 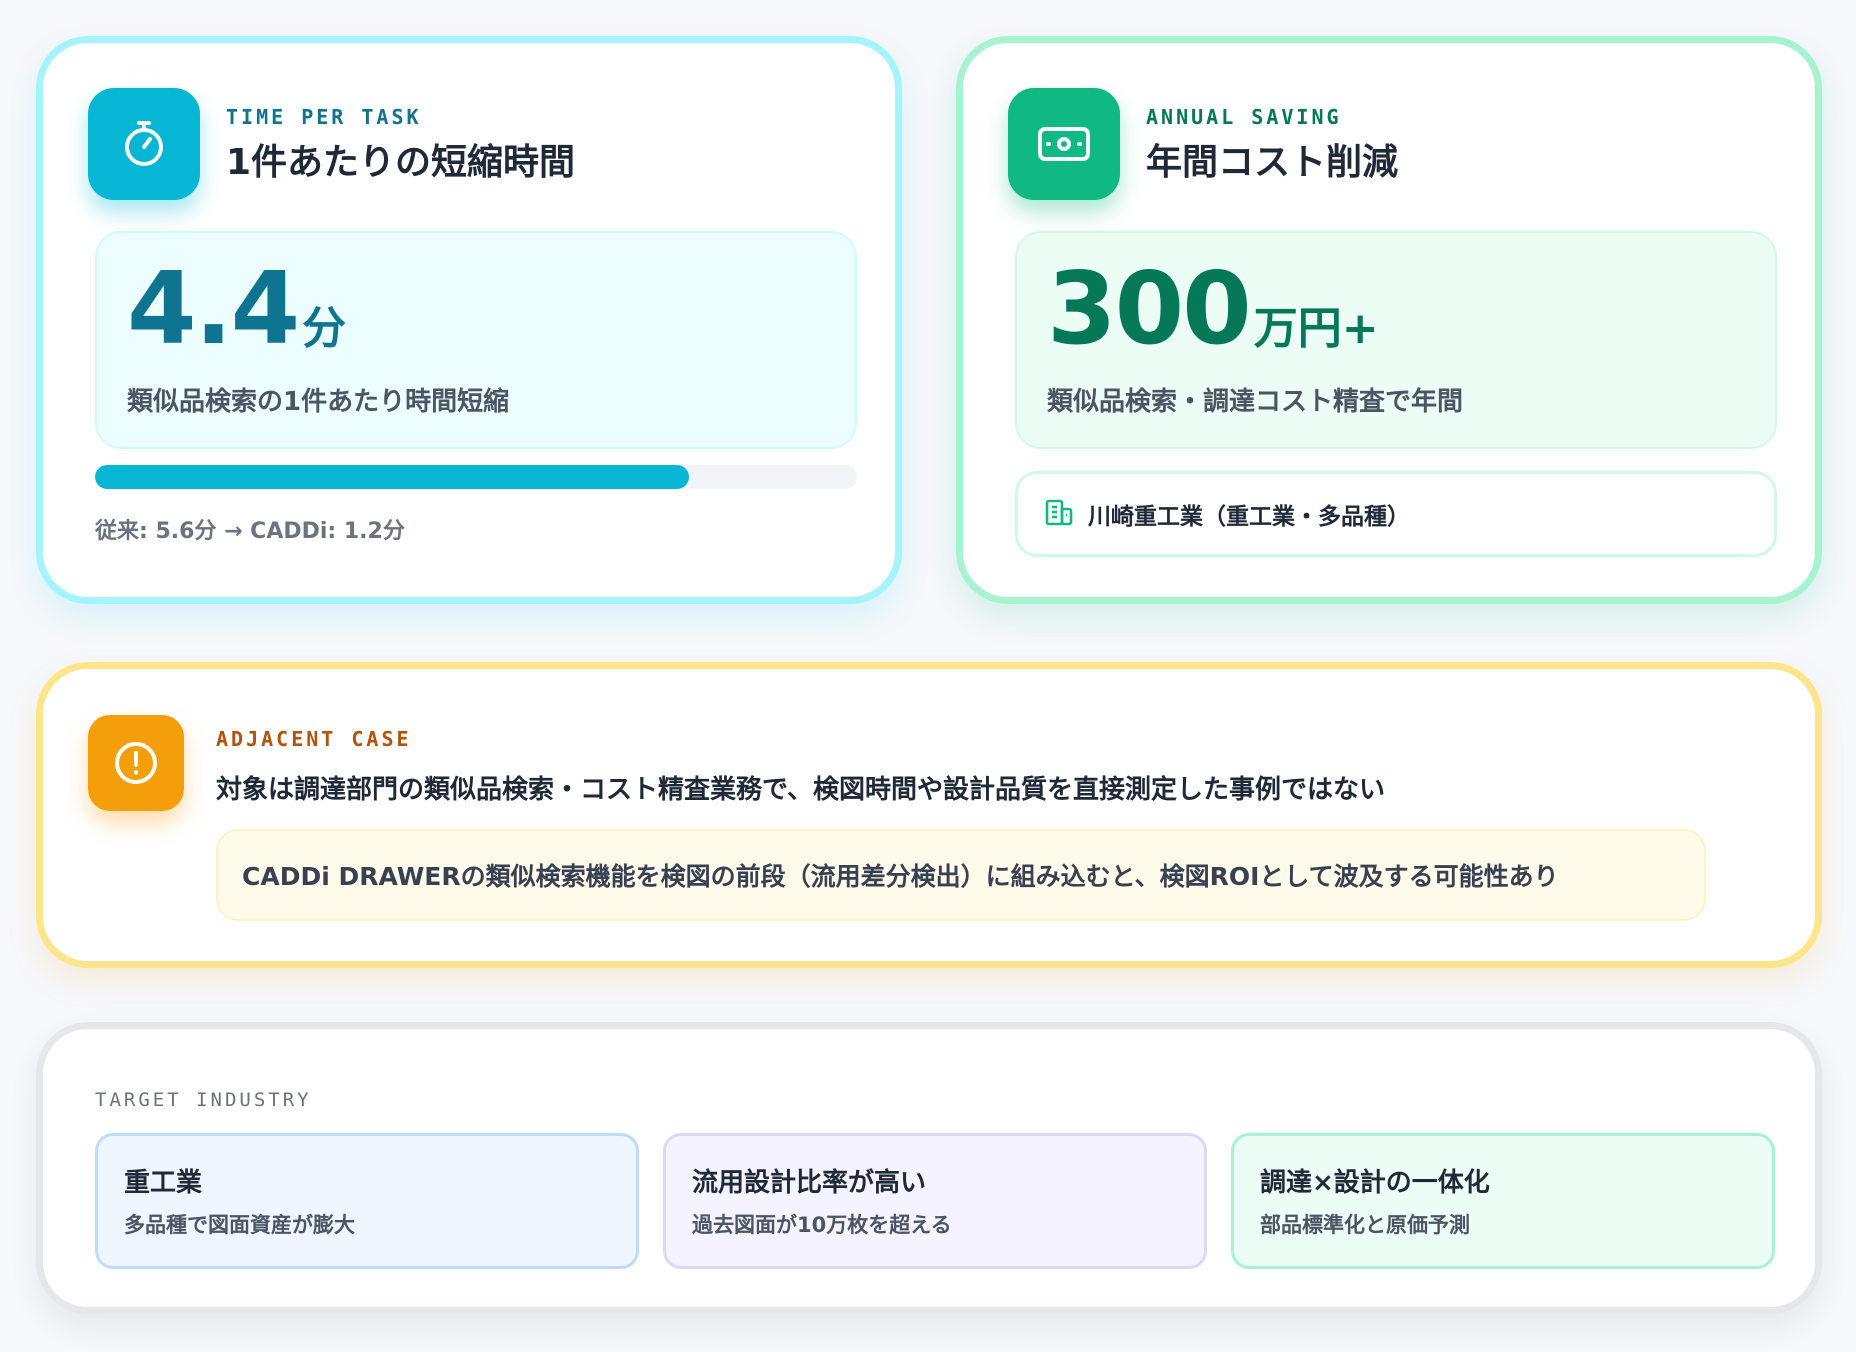 What do you see at coordinates (1396, 340) in the screenshot?
I see `saving-metric-box: 300万円+ 類似品検索・調達コスト精査で年間` at bounding box center [1396, 340].